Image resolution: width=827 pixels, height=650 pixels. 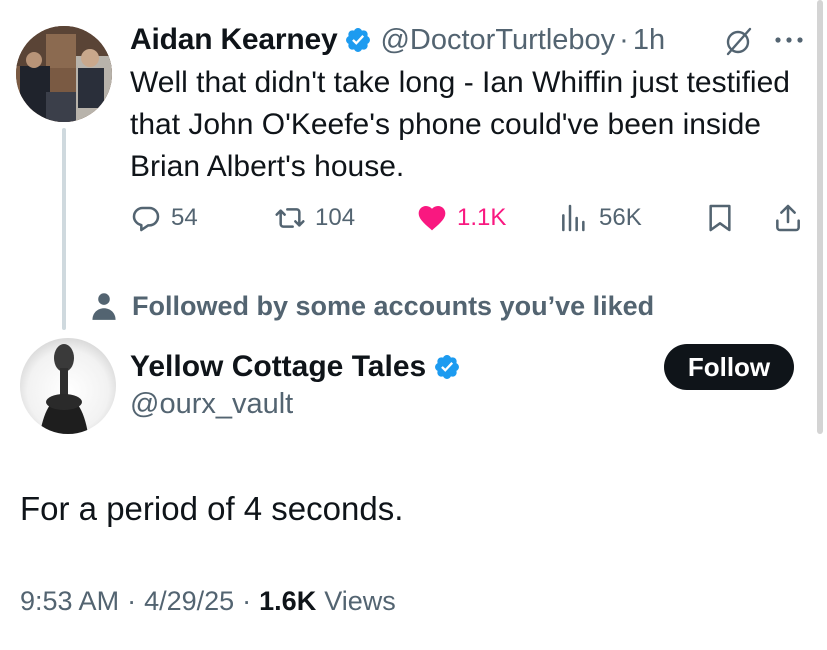 I want to click on avatar, so click(x=64, y=74).